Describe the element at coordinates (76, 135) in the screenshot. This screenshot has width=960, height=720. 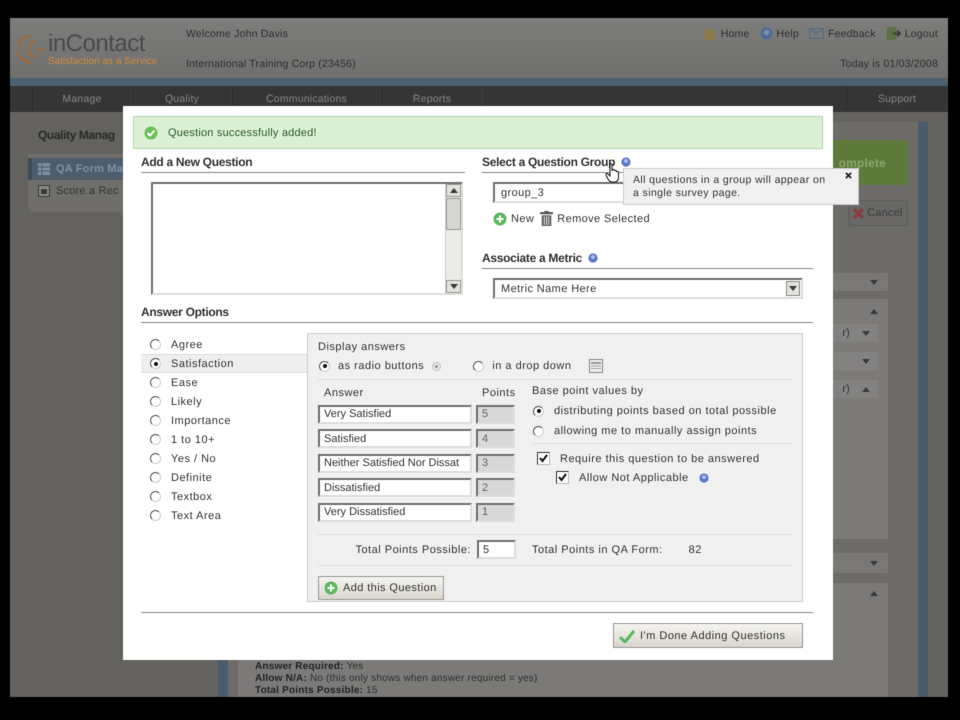
I see `page-title: Quality Manag` at that location.